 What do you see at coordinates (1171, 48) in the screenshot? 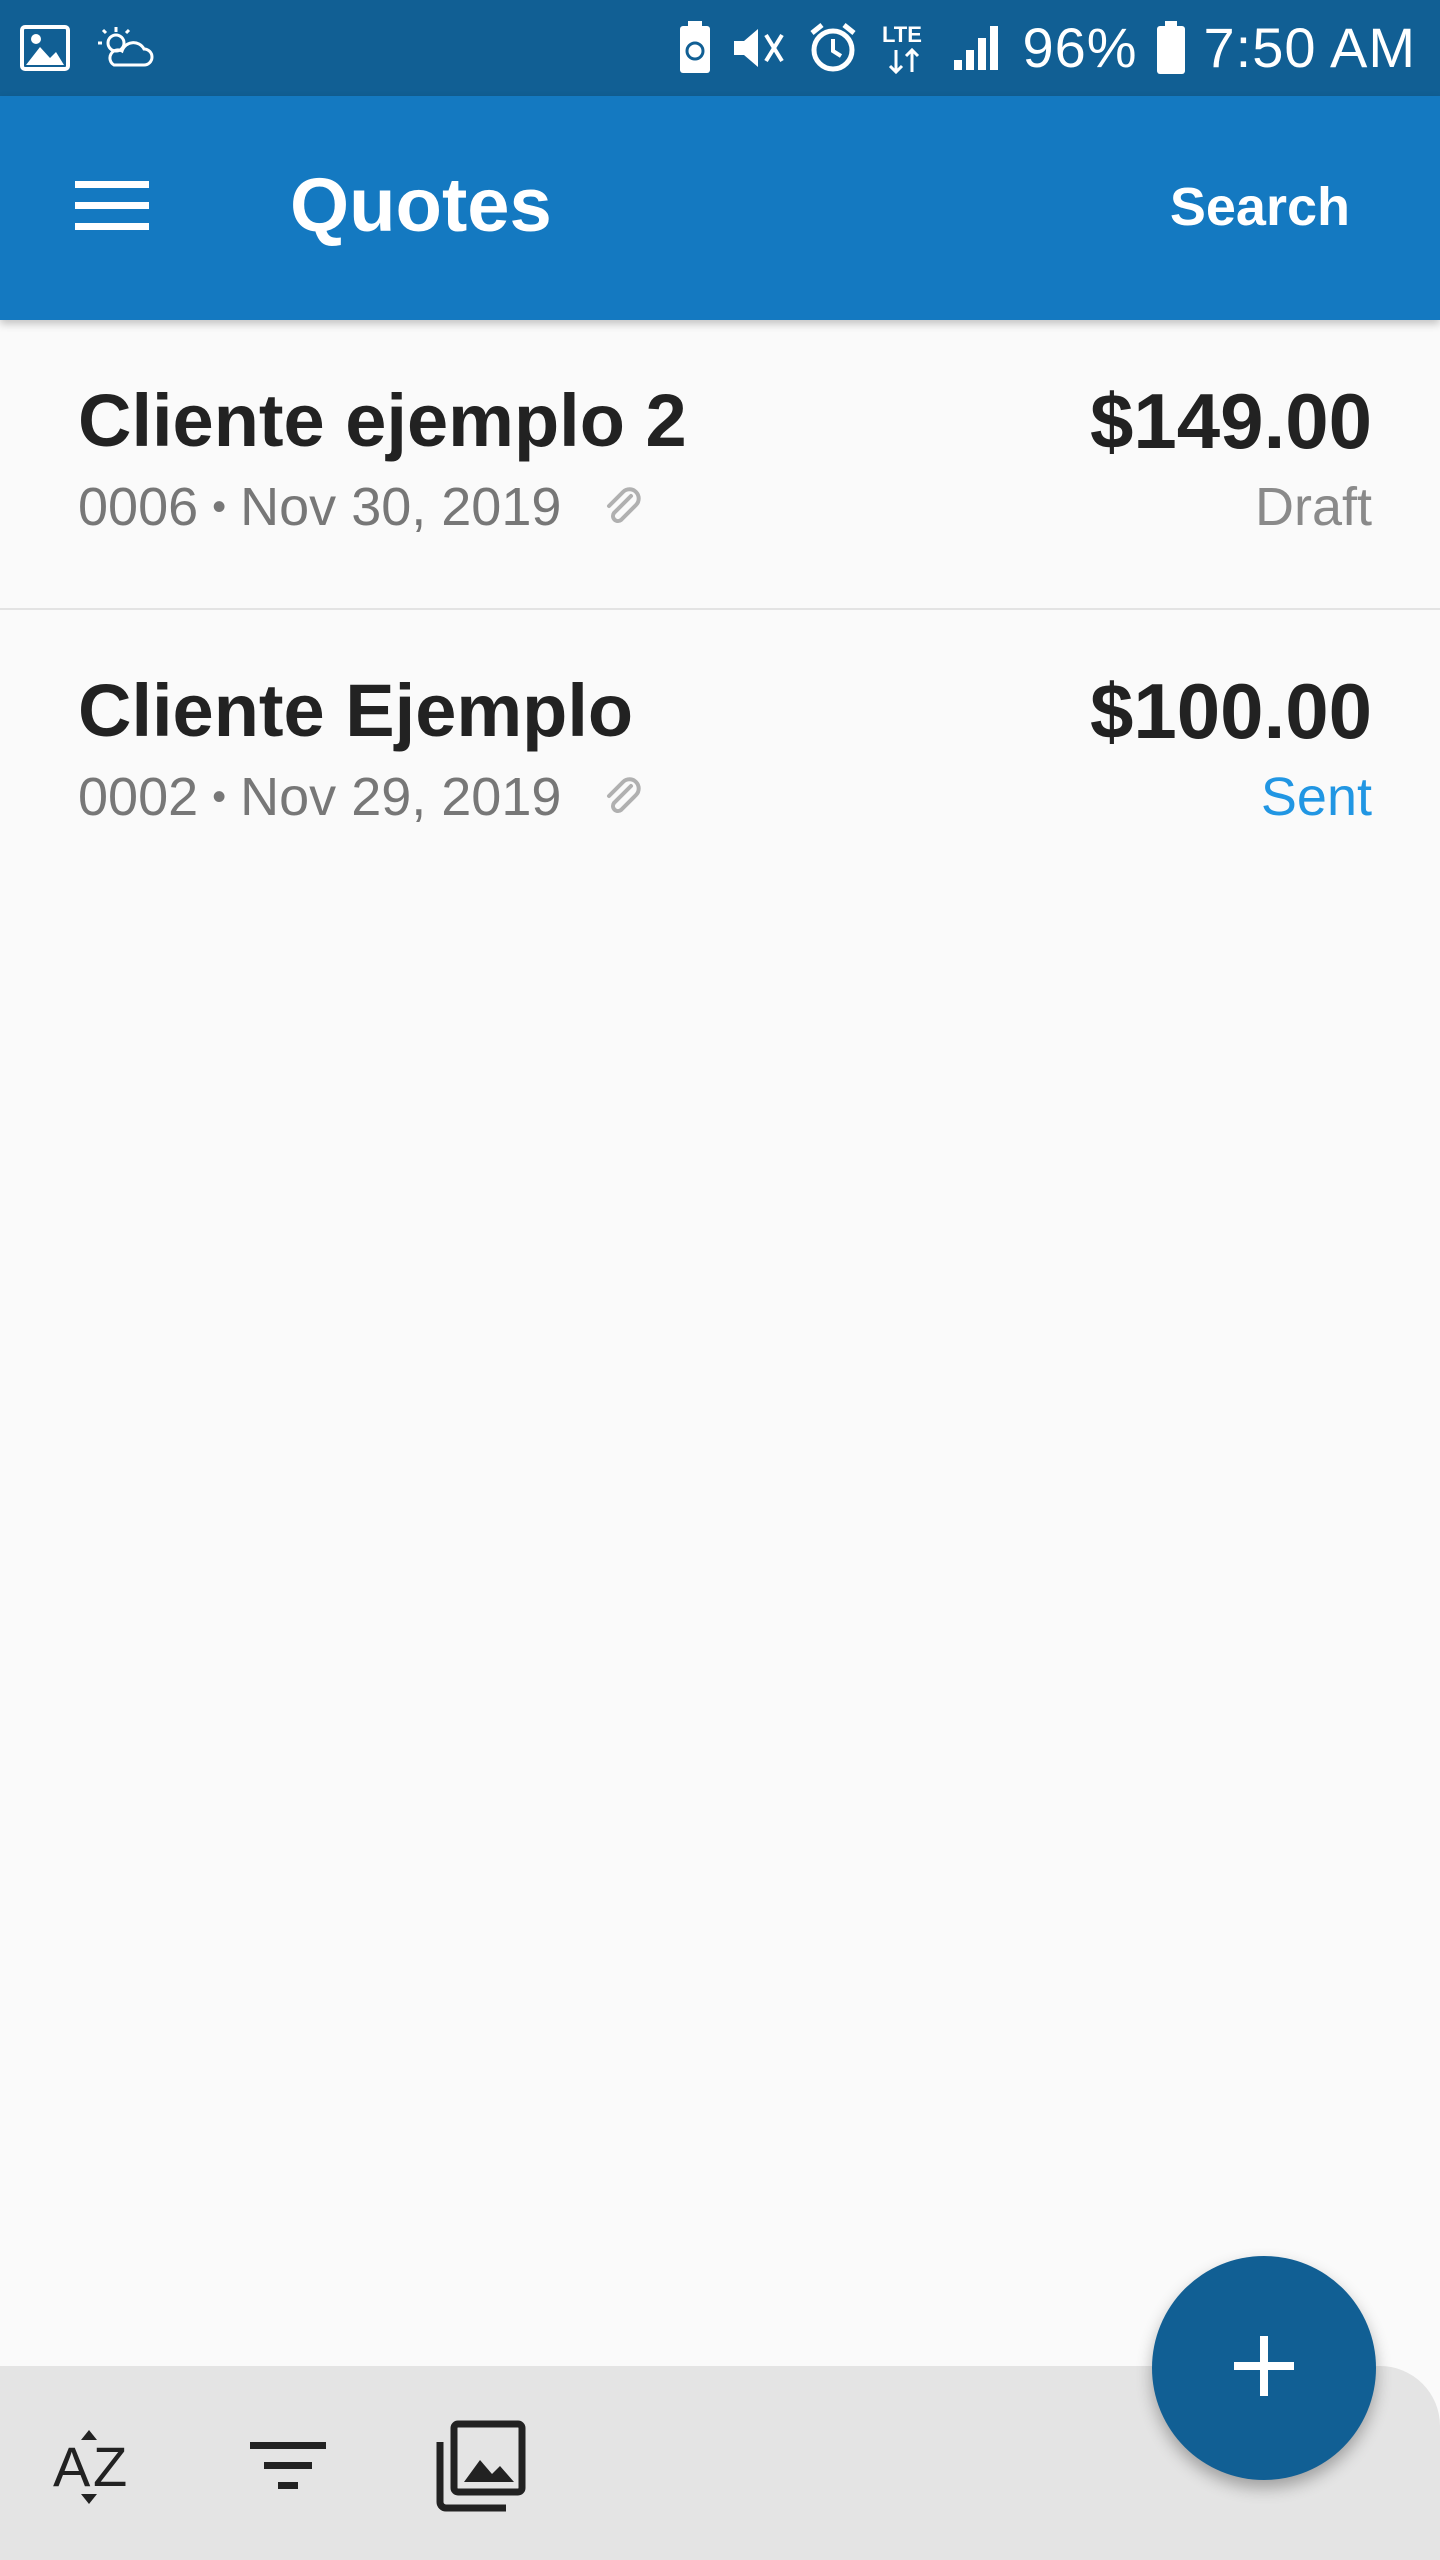
I see `battery-icon` at bounding box center [1171, 48].